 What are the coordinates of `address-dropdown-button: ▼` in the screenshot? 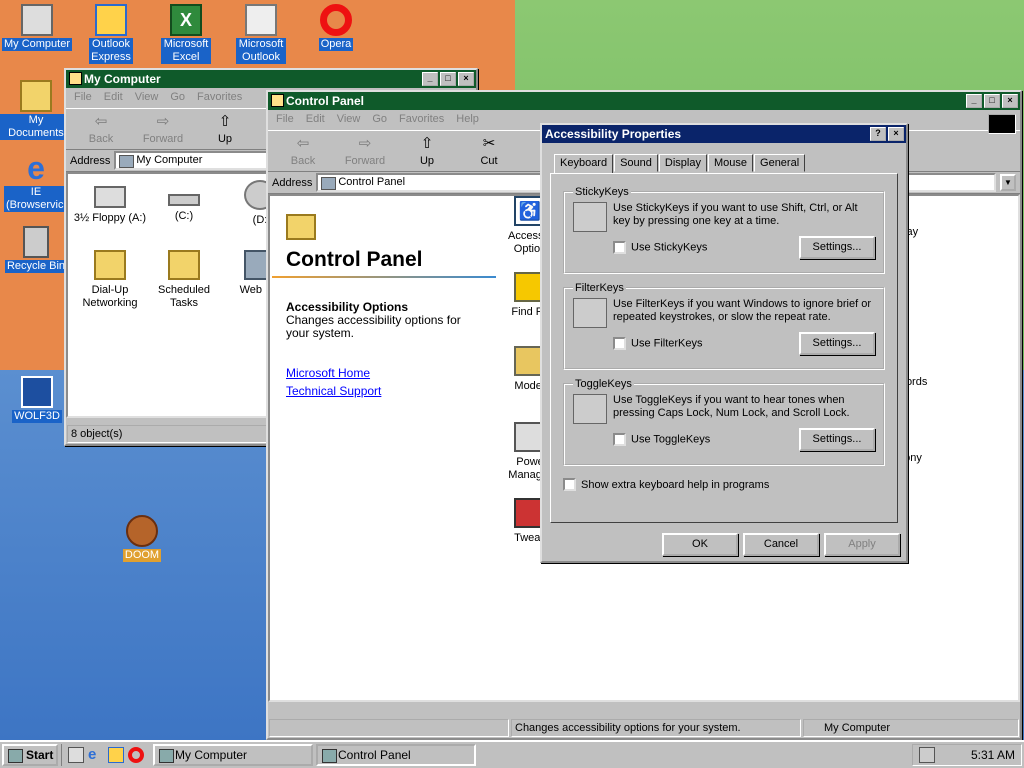 It's located at (1008, 182).